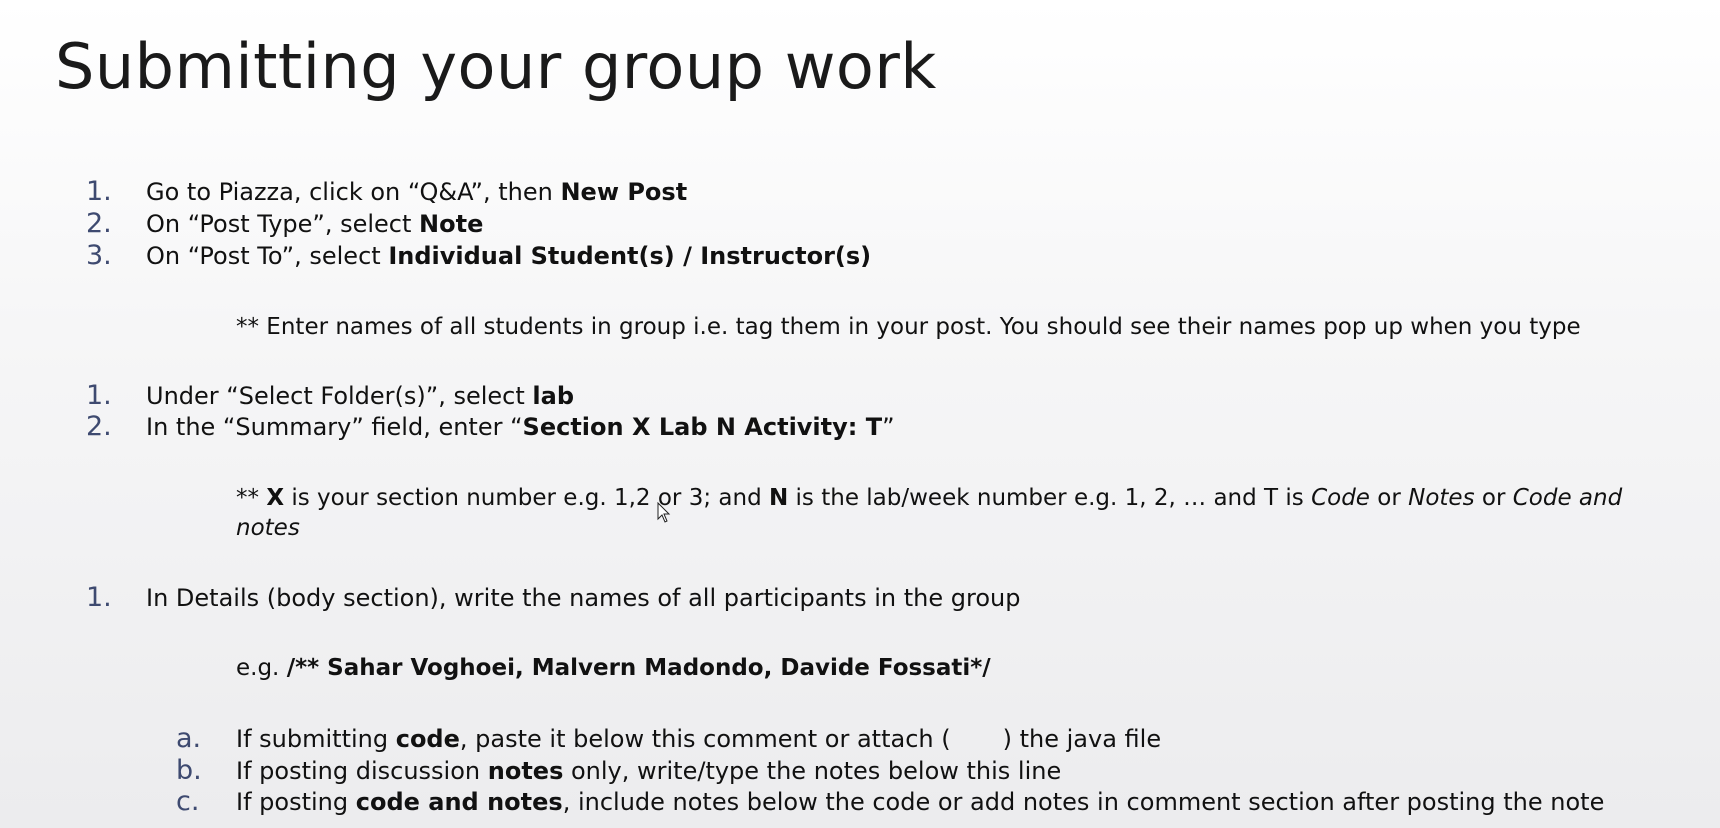 Image resolution: width=1720 pixels, height=828 pixels. What do you see at coordinates (451, 224) in the screenshot?
I see `bold-text: Note` at bounding box center [451, 224].